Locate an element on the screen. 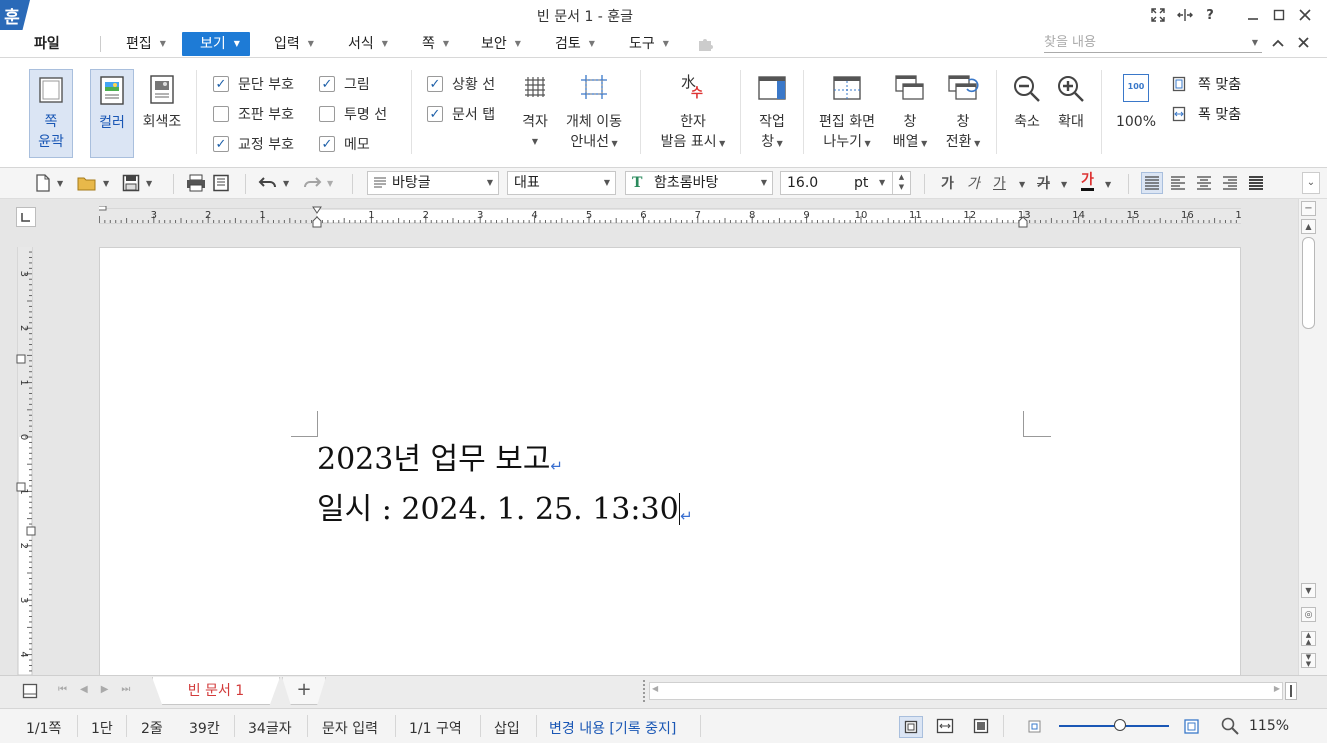  page-outline-button: 쪽 윤곽 is located at coordinates (51, 113).